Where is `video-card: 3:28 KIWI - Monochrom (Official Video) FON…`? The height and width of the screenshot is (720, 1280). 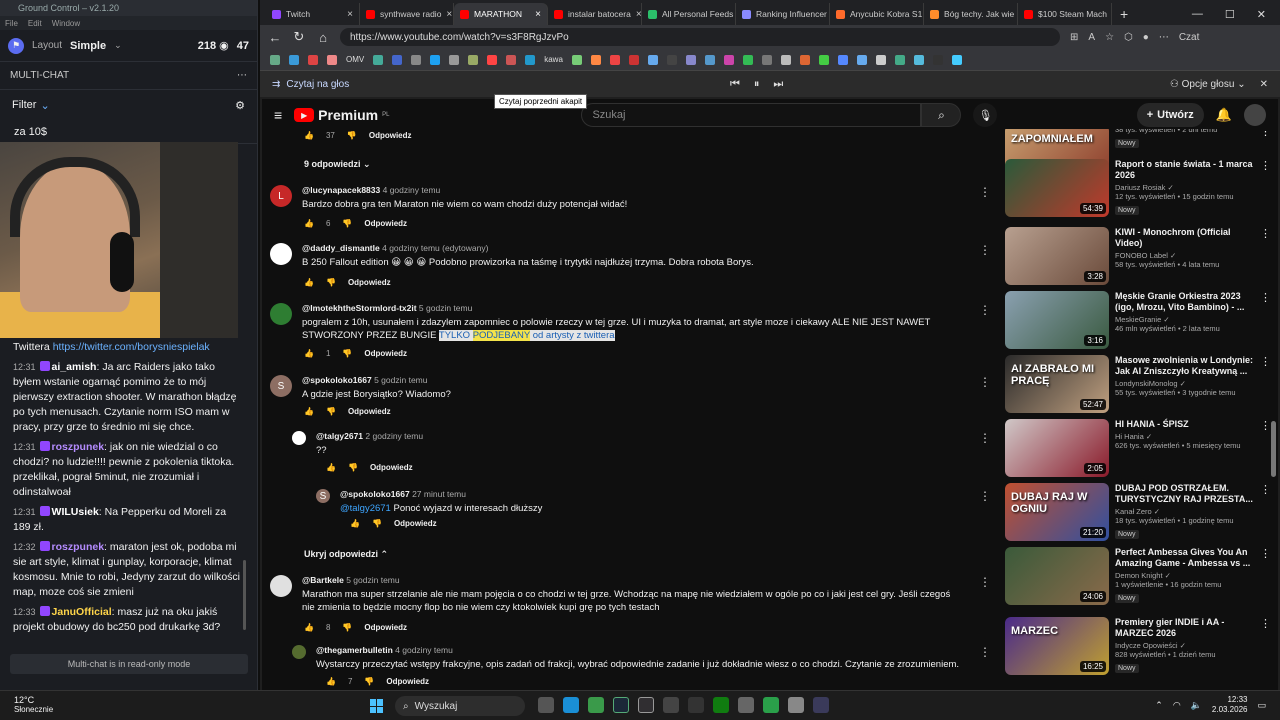
video-card: 3:28 KIWI - Monochrom (Official Video) FON… is located at coordinates (1140, 258).